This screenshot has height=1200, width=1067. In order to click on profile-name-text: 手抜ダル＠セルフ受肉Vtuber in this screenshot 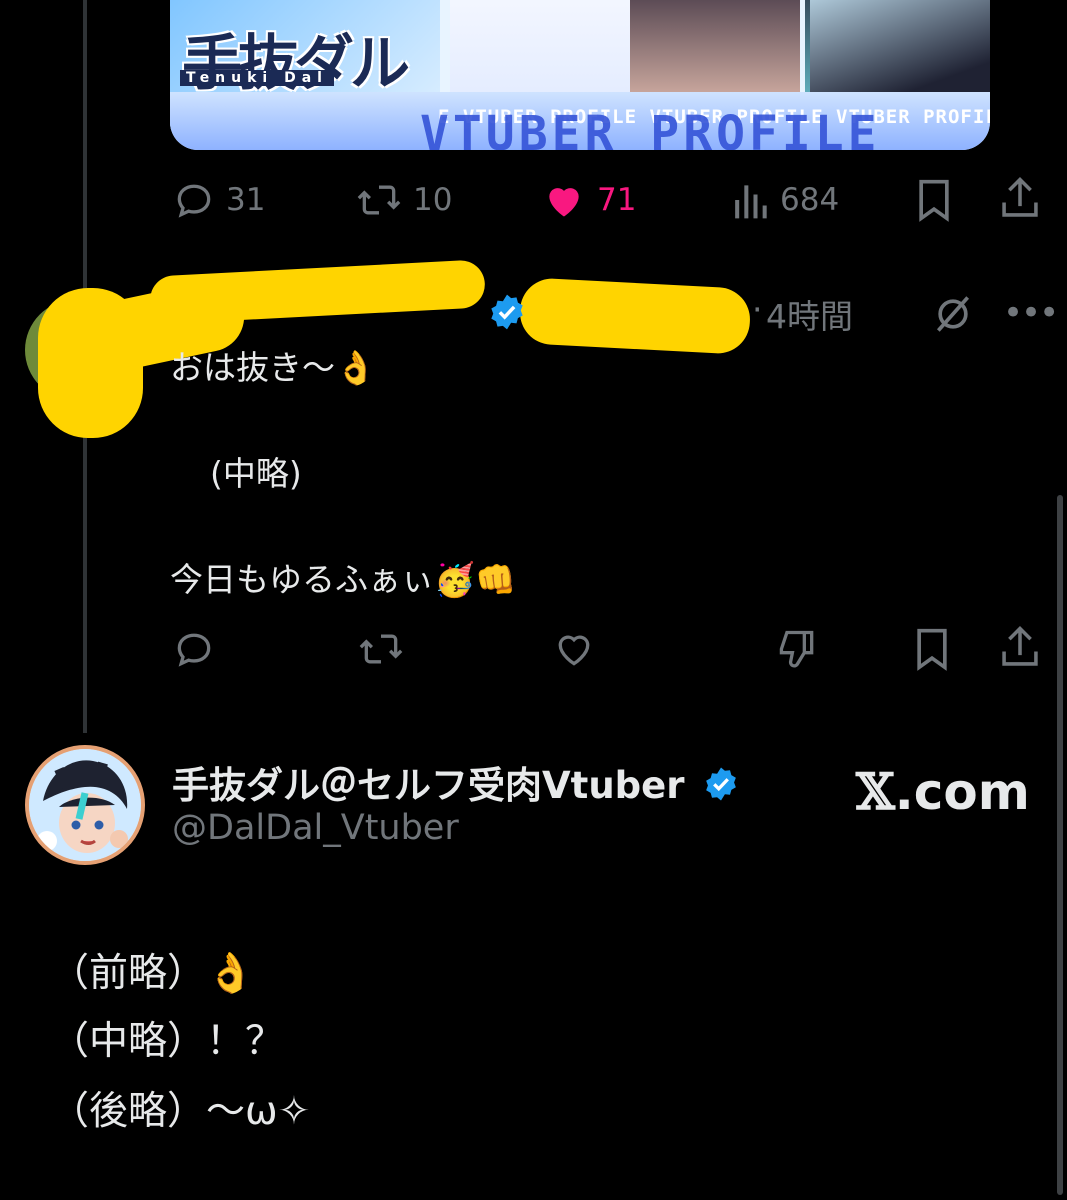, I will do `click(428, 785)`.